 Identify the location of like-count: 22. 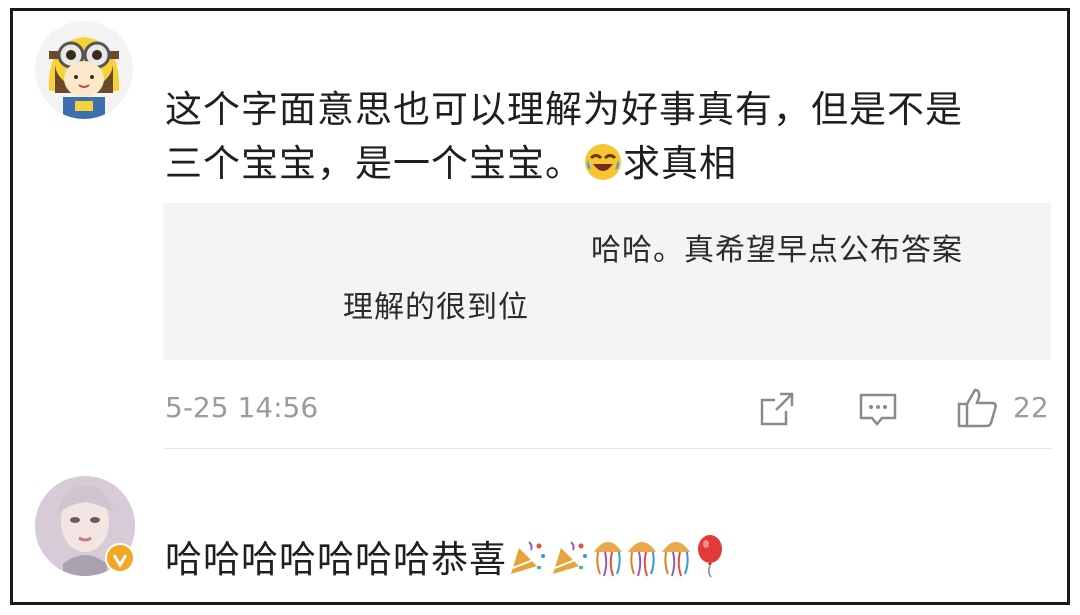
(1031, 407).